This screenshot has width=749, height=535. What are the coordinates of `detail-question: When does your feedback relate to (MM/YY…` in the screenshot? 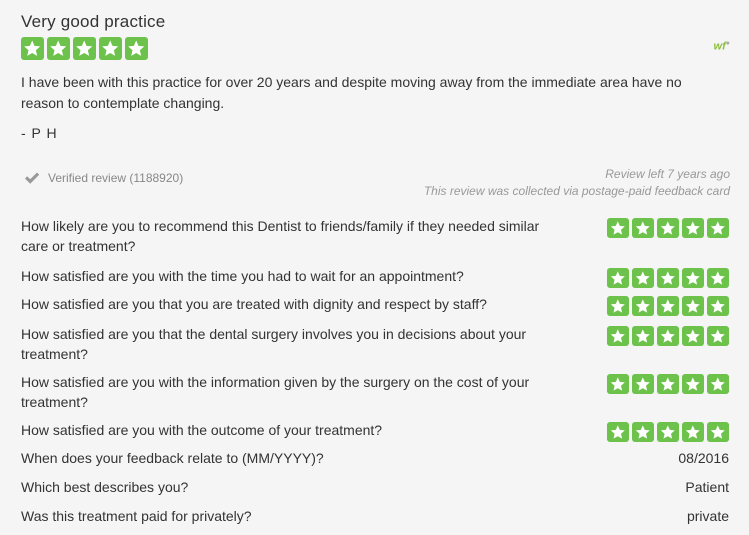 It's located at (172, 458).